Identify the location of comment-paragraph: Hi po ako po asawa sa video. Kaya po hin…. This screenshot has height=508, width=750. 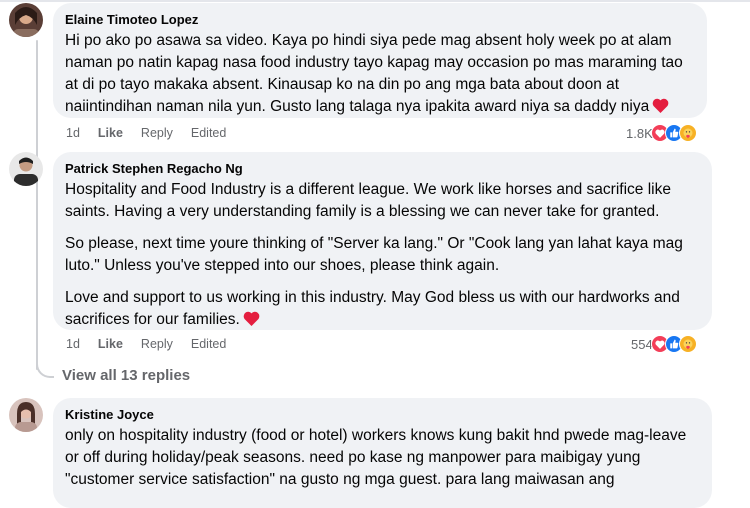
(374, 73).